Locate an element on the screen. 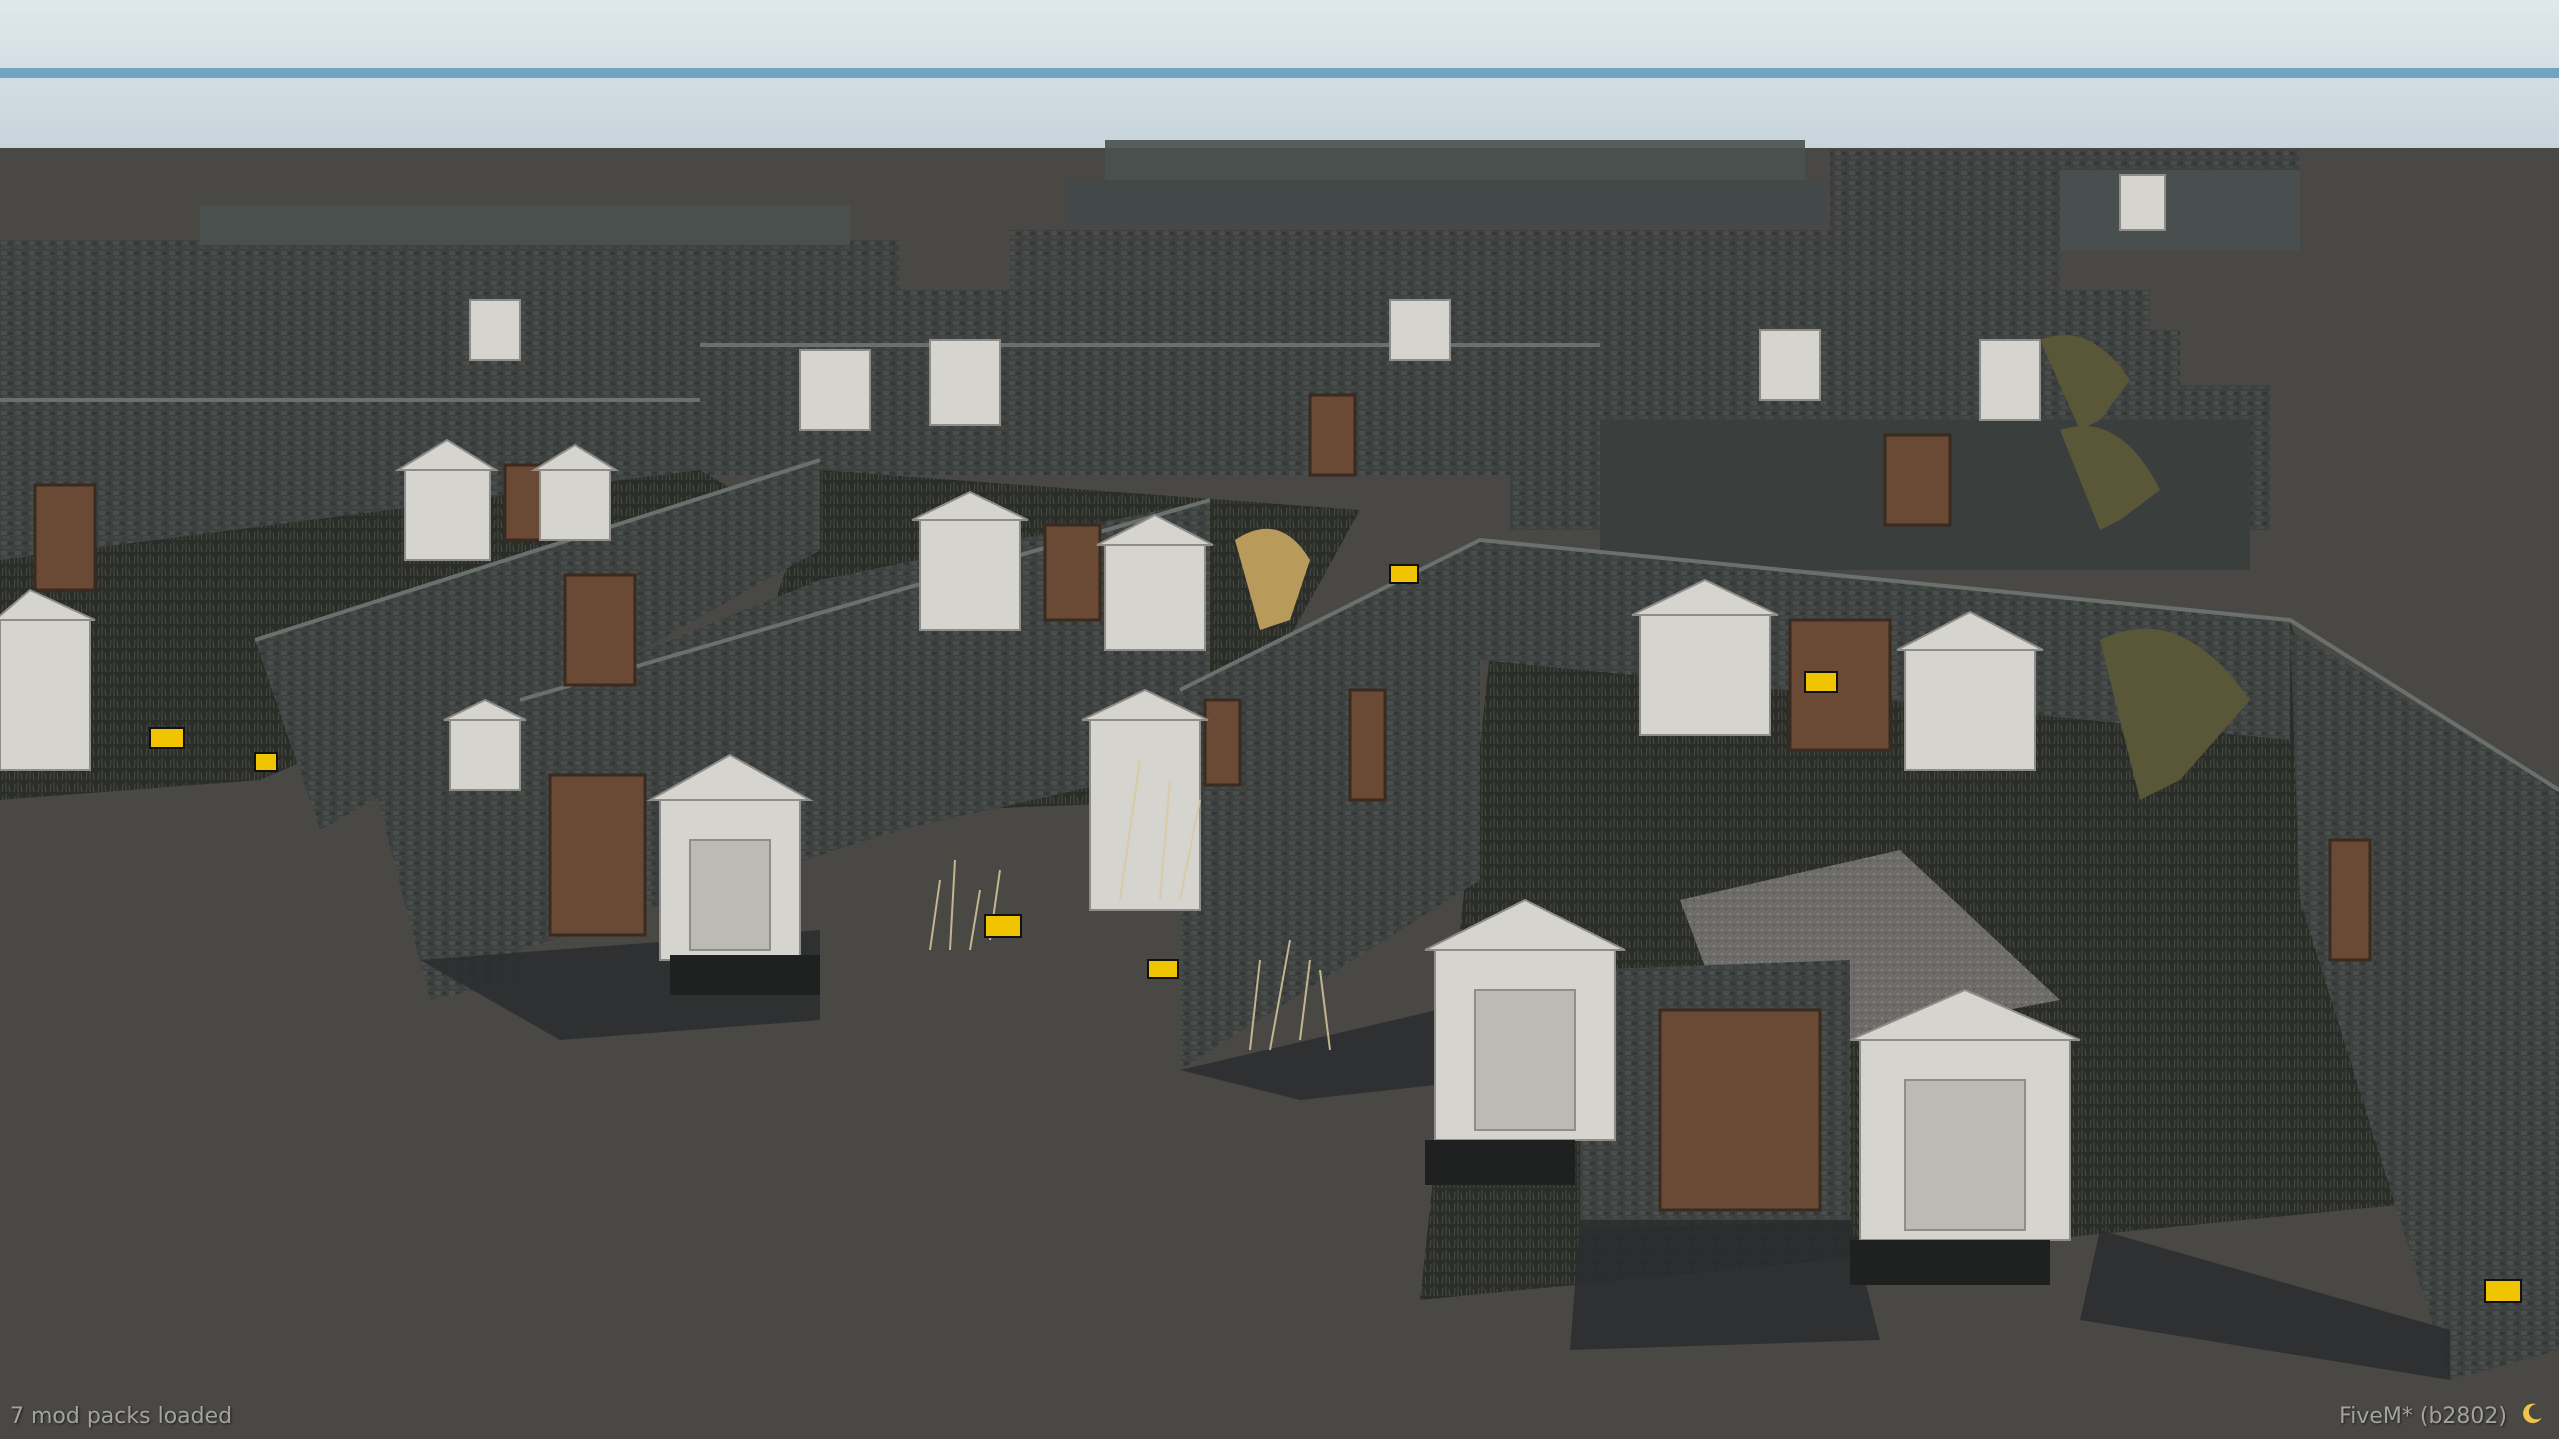 Image resolution: width=2559 pixels, height=1439 pixels. horizon-line is located at coordinates (1279, 73).